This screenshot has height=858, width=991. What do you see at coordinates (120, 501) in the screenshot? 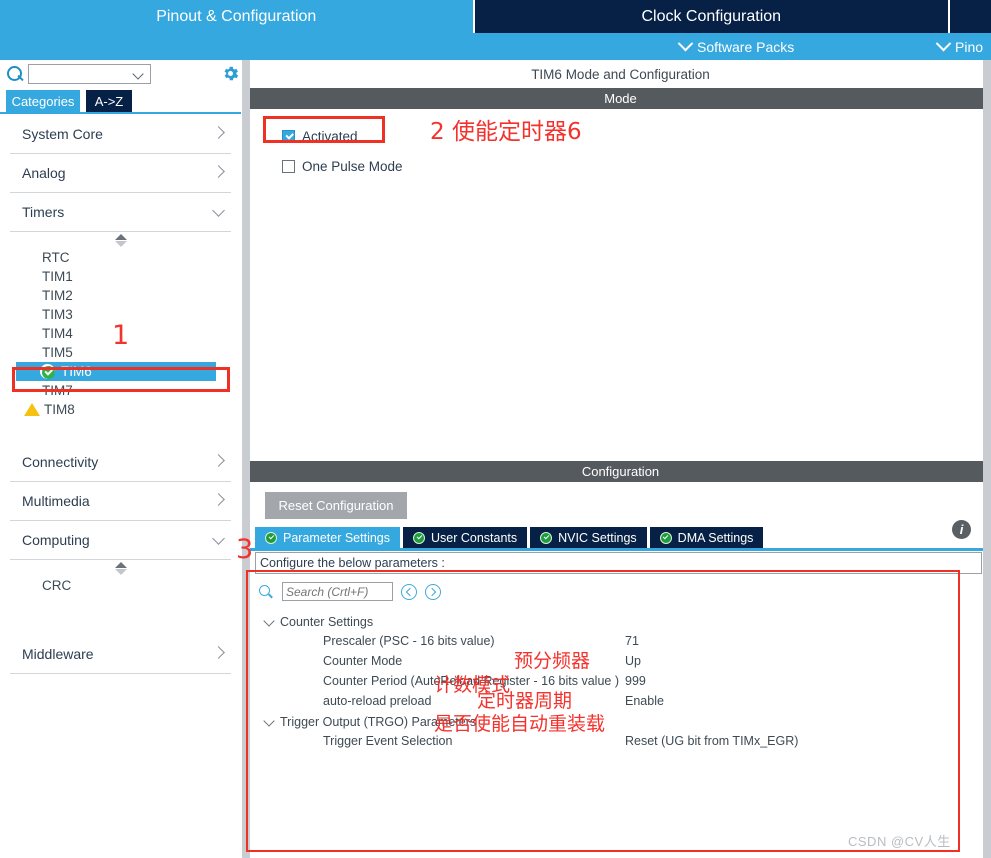
I see `sidebar-item-multimedia: Multimedia` at bounding box center [120, 501].